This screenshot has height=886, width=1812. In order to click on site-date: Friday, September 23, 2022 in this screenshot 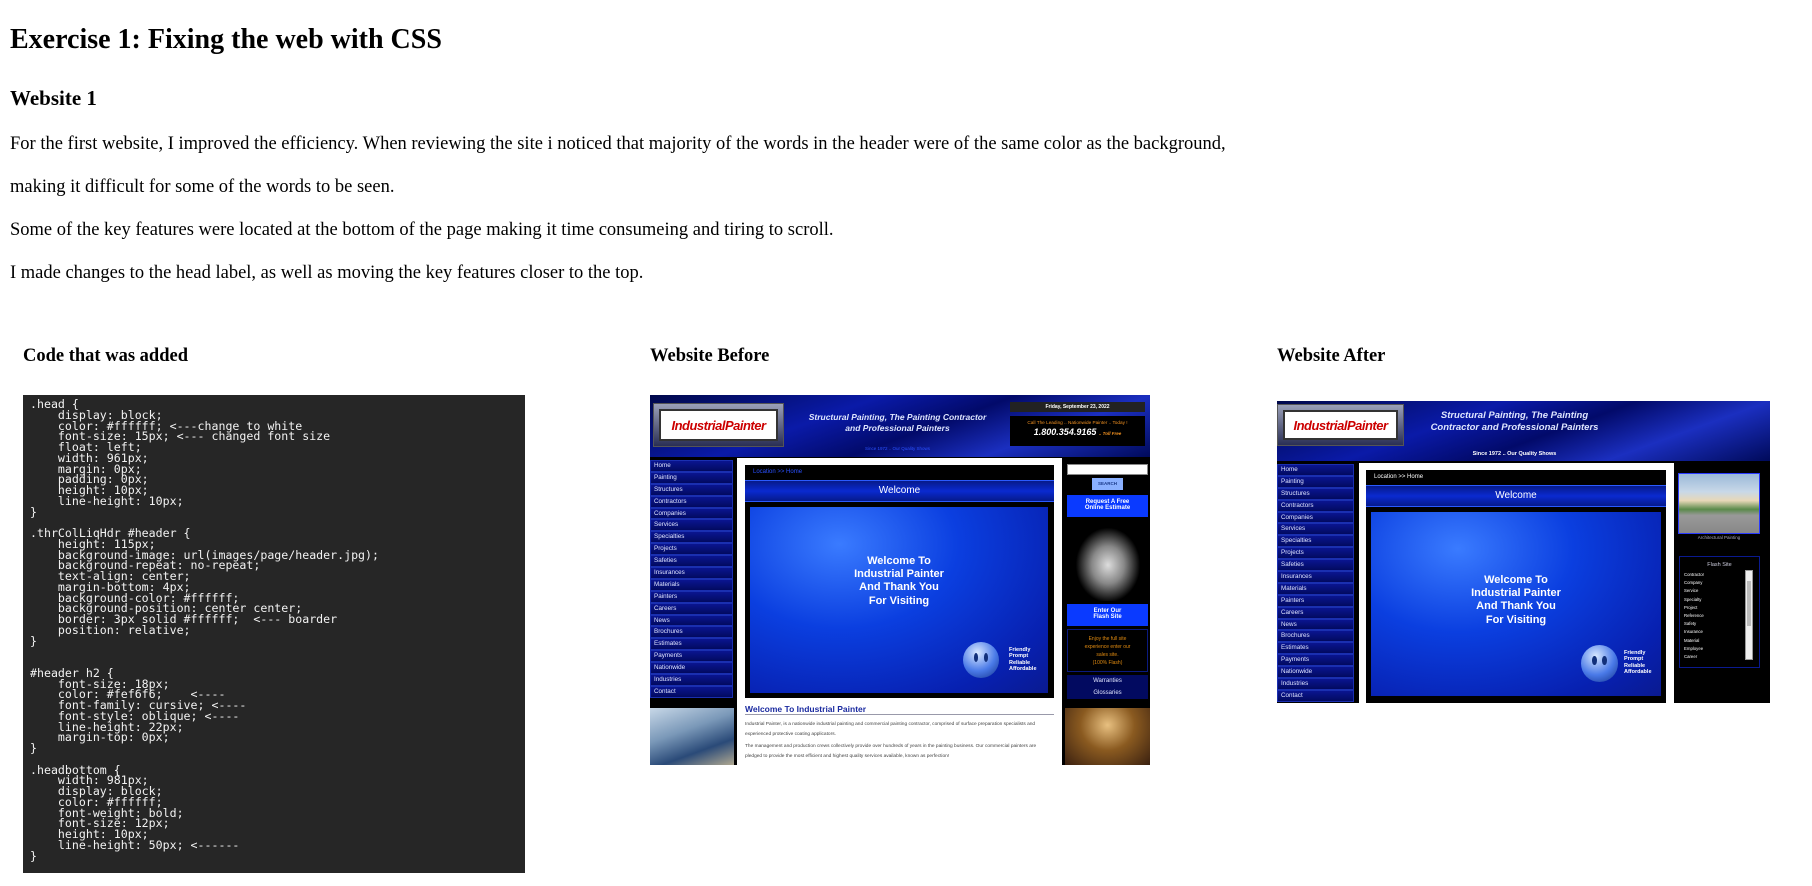, I will do `click(1077, 407)`.